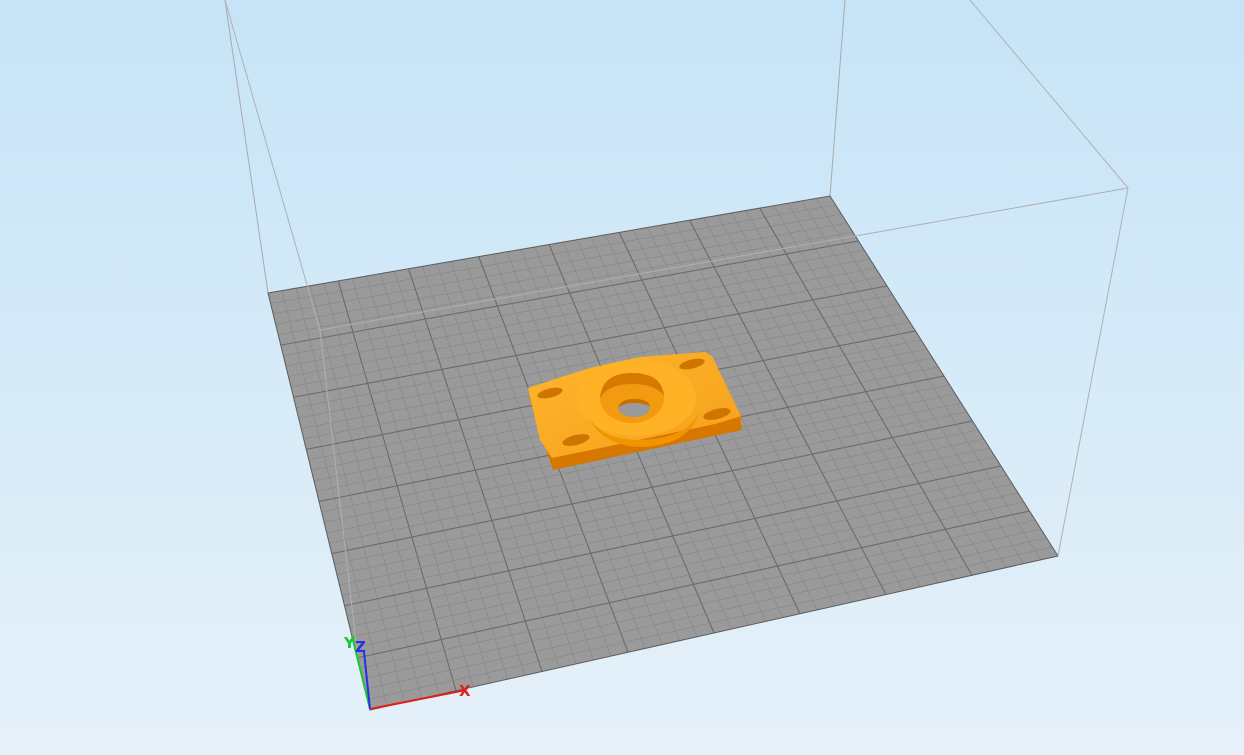 This screenshot has width=1244, height=755. I want to click on x-axis-label: X, so click(465, 691).